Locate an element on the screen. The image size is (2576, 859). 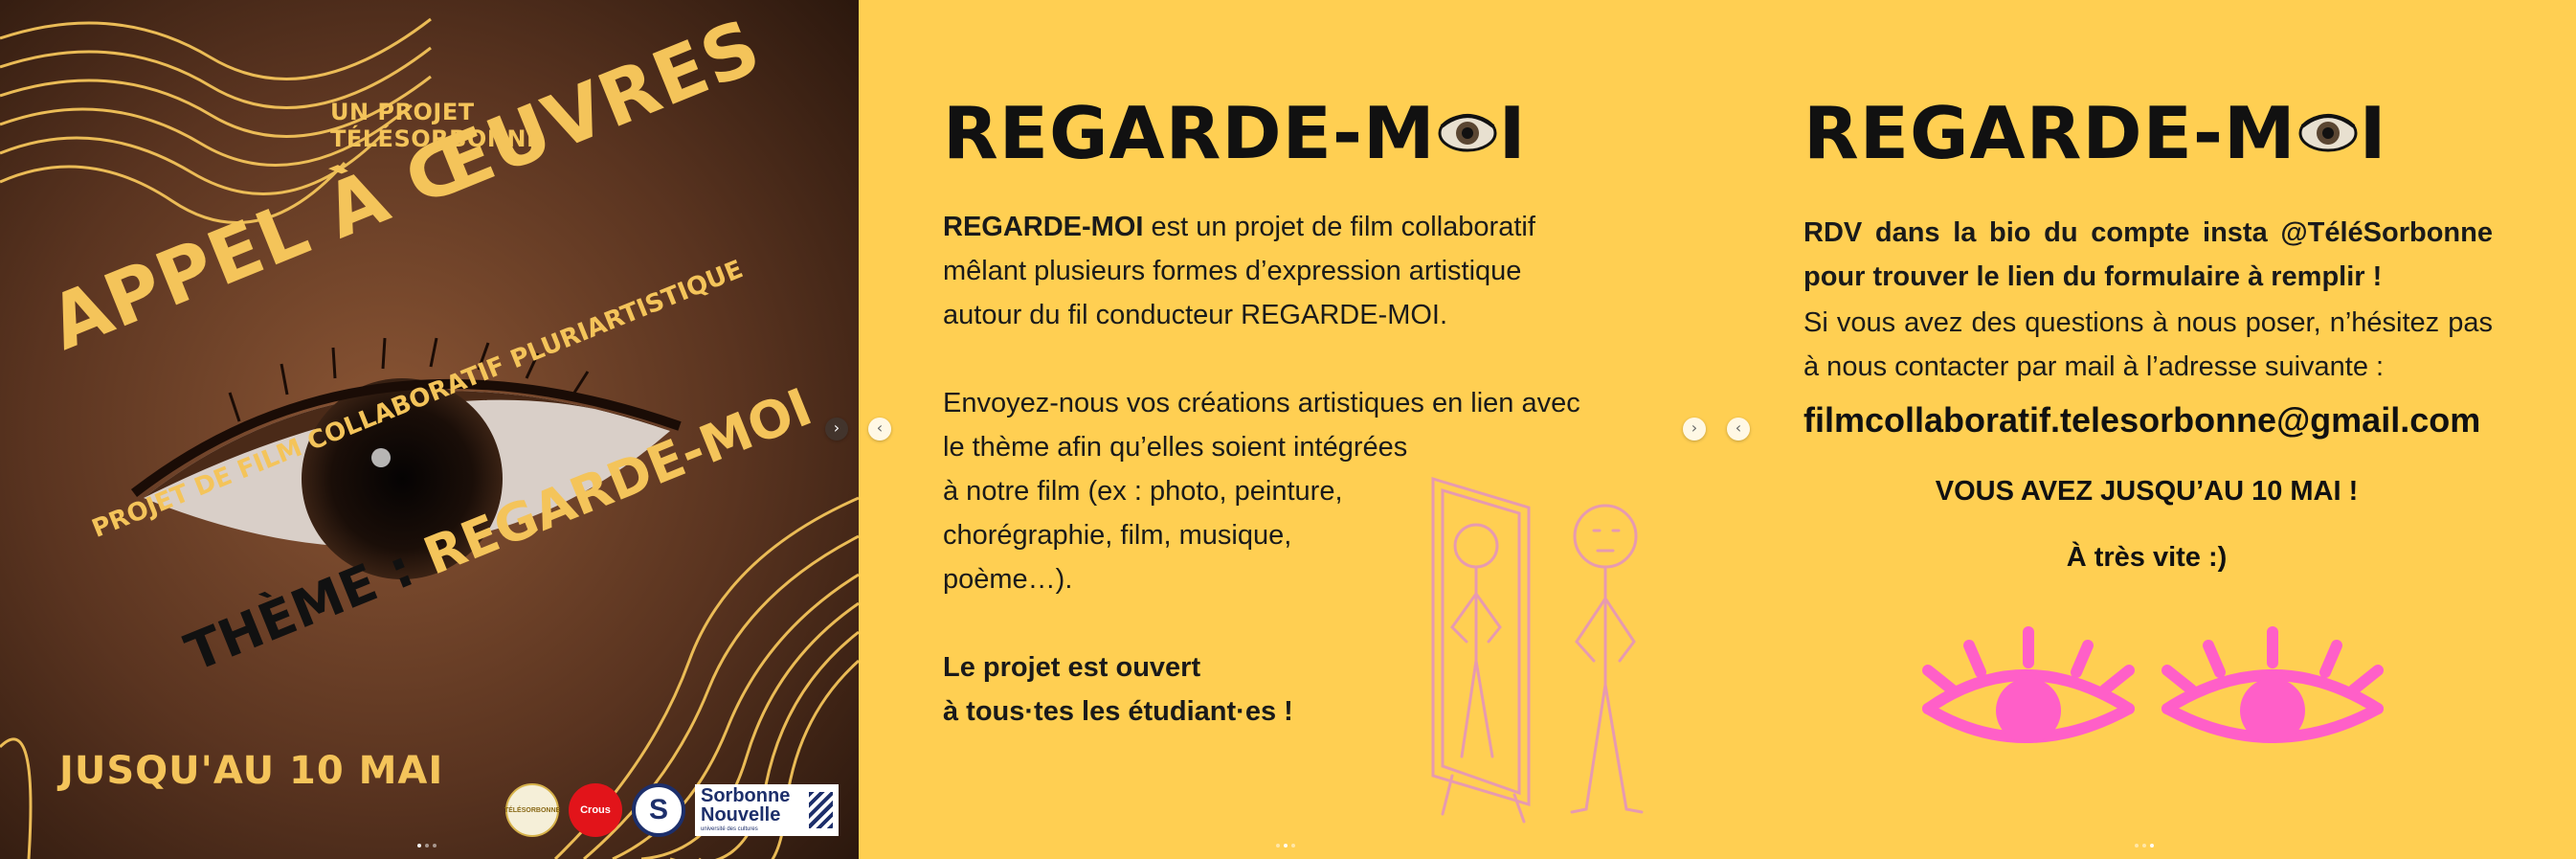
sorbonne-s-logo: S is located at coordinates (658, 810).